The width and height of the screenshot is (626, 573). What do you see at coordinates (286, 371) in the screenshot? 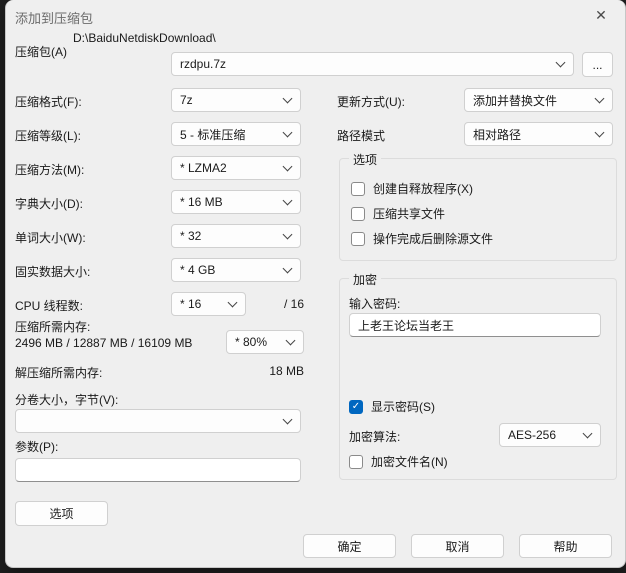
I see `decompress-memory-value: 18 MB` at bounding box center [286, 371].